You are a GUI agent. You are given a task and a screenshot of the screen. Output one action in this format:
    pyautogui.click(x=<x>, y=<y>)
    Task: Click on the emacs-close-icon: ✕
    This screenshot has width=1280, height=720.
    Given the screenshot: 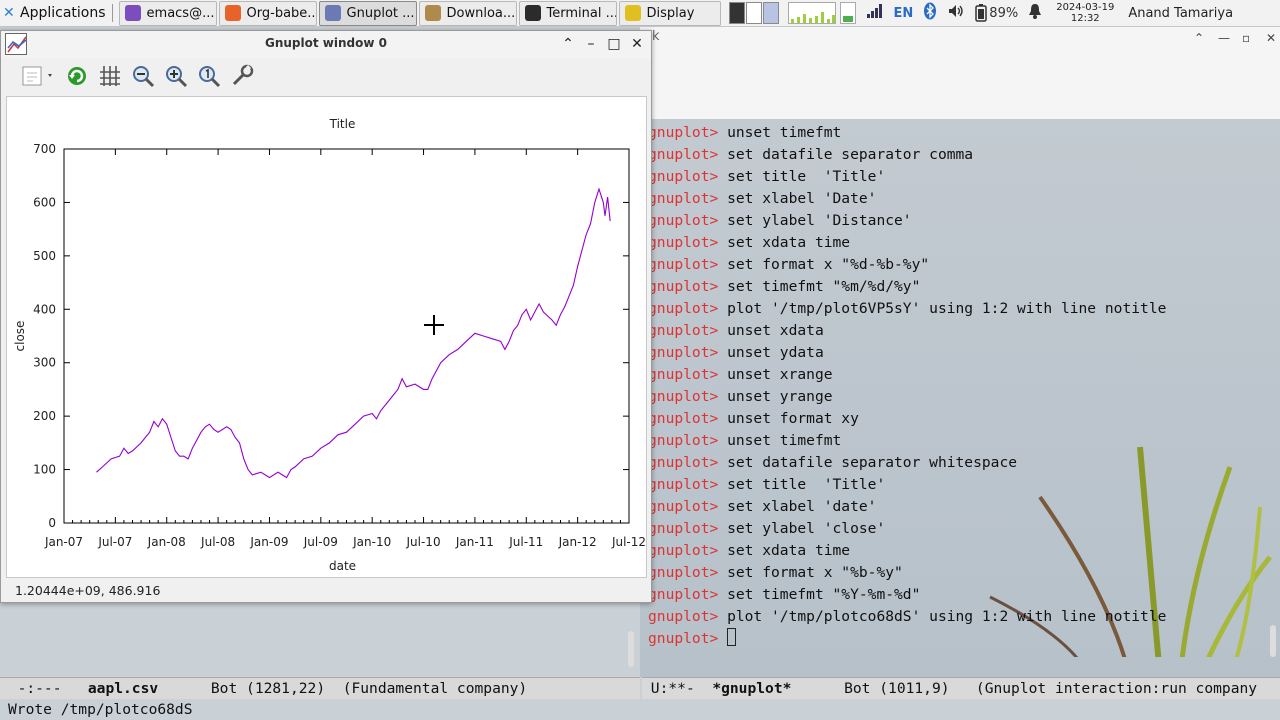 What is the action you would take?
    pyautogui.click(x=1271, y=38)
    